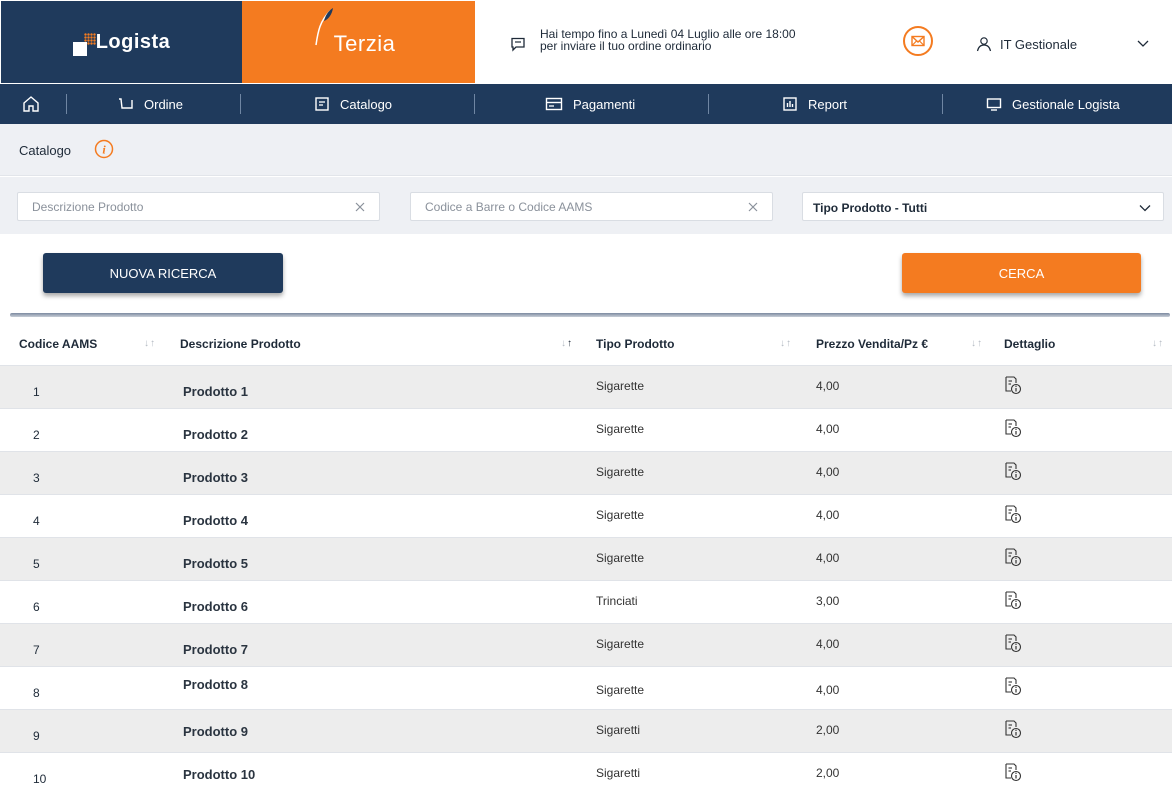 Image resolution: width=1172 pixels, height=794 pixels. I want to click on column-header-price: Prezzo Vendita/Pz €, so click(872, 344).